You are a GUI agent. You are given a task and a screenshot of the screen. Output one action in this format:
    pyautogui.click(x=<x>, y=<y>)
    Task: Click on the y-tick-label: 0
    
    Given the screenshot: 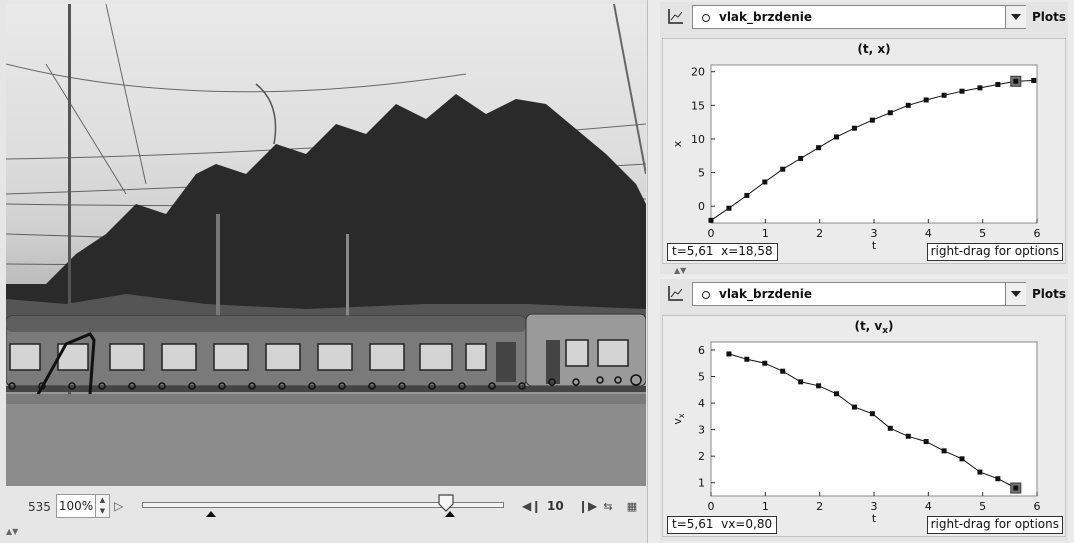 What is the action you would take?
    pyautogui.click(x=701, y=206)
    